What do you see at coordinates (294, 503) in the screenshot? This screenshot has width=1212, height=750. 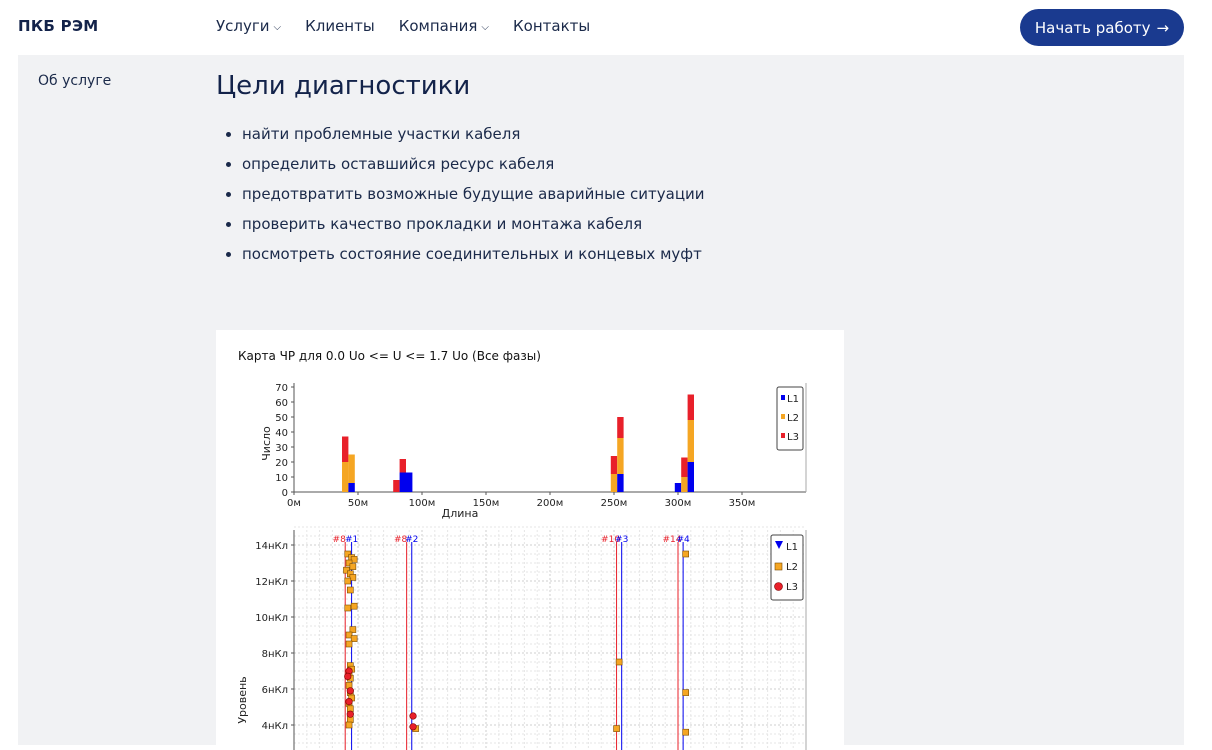 I see `x-tick-label: 0м` at bounding box center [294, 503].